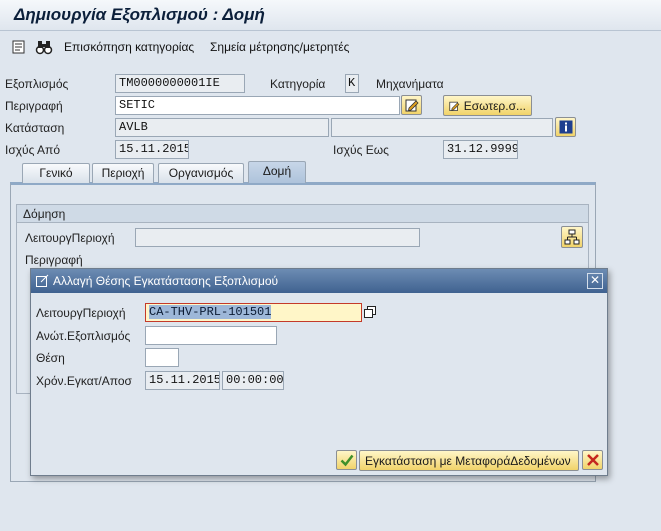 Image resolution: width=661 pixels, height=531 pixels. What do you see at coordinates (222, 127) in the screenshot?
I see `status-field: AVLB` at bounding box center [222, 127].